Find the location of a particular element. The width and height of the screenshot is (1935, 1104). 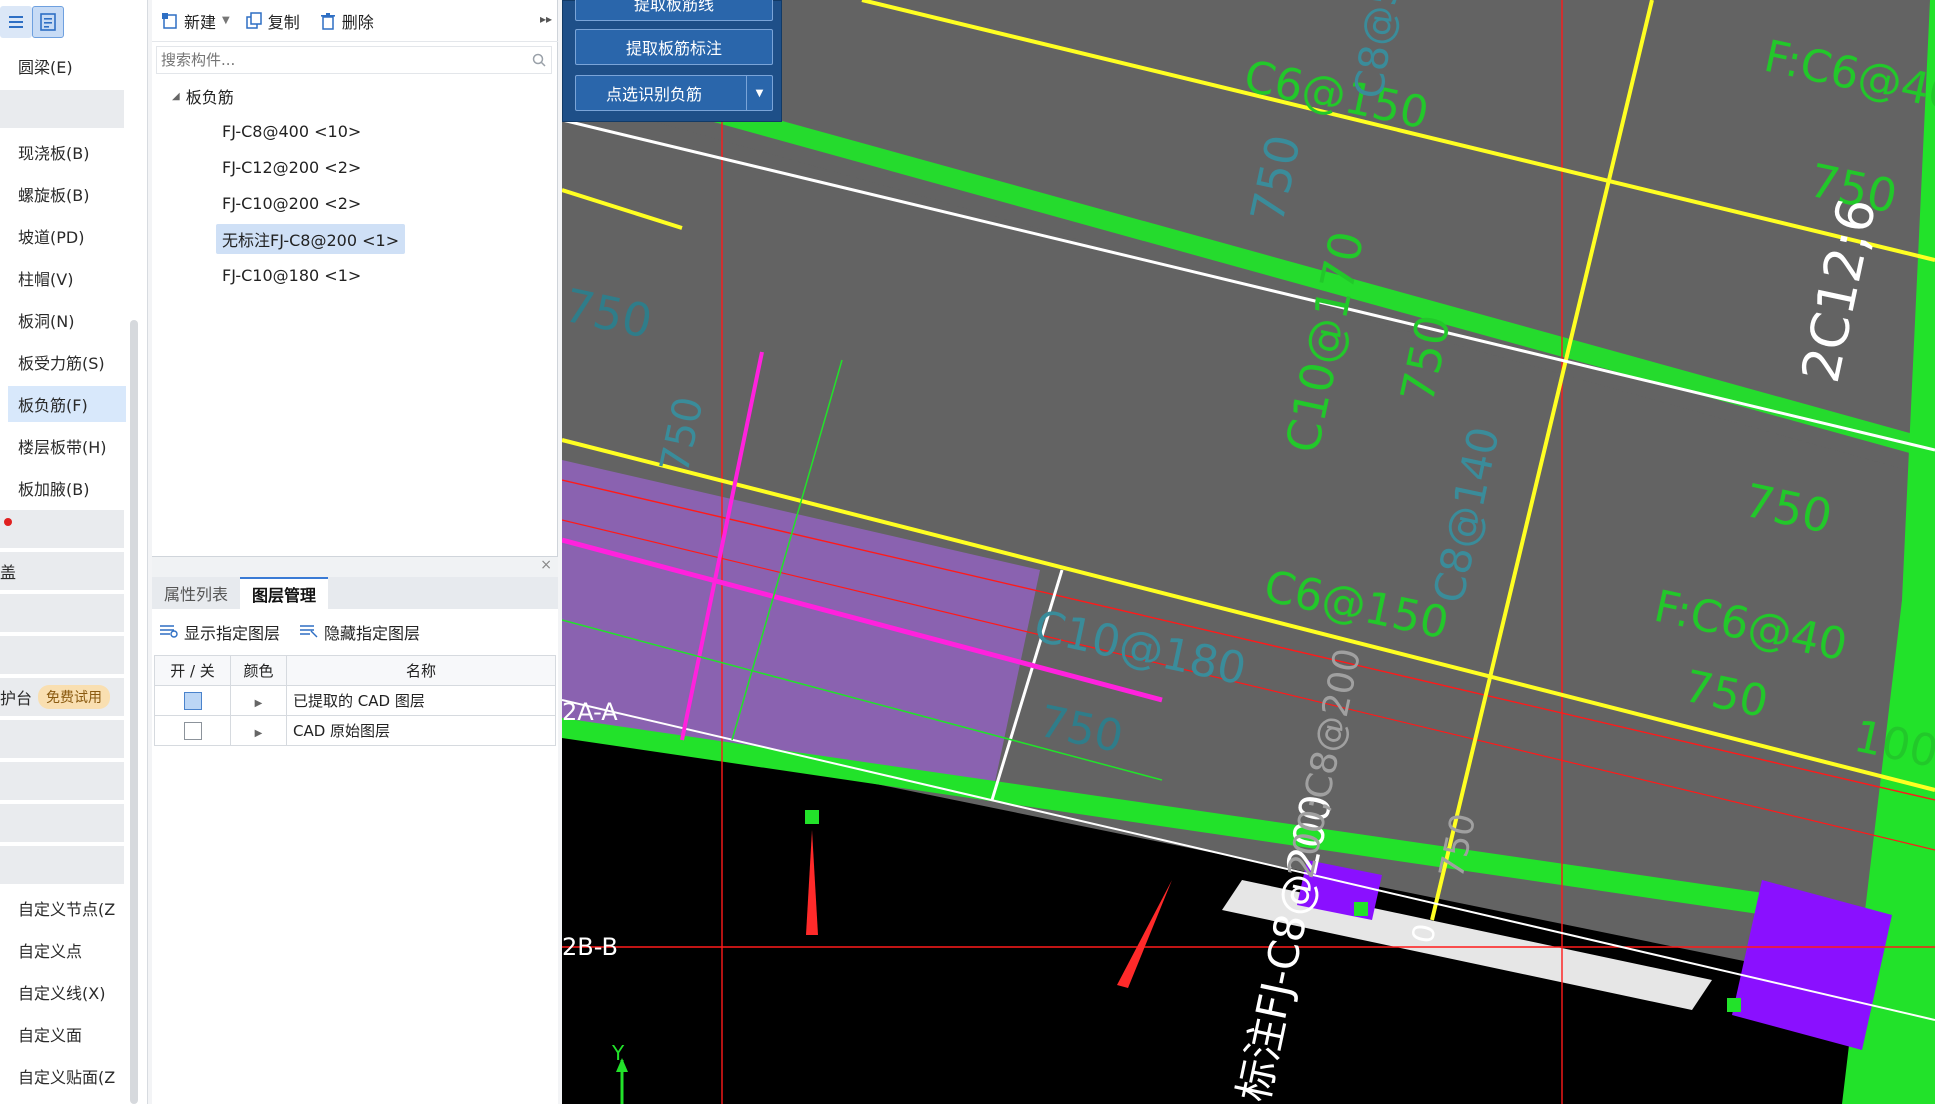

sidebar-item-slab-main-rebar: 板受力筋(S) is located at coordinates (67, 362).